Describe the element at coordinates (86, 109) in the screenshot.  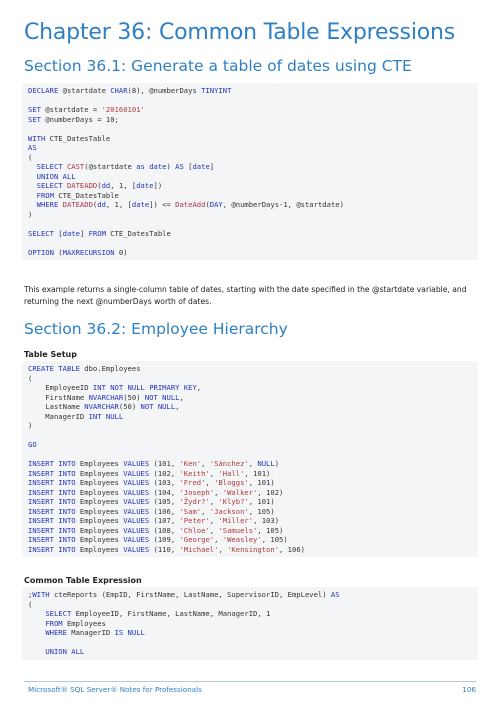
I see `code-dates-line: SET @startdate = '20160101'` at that location.